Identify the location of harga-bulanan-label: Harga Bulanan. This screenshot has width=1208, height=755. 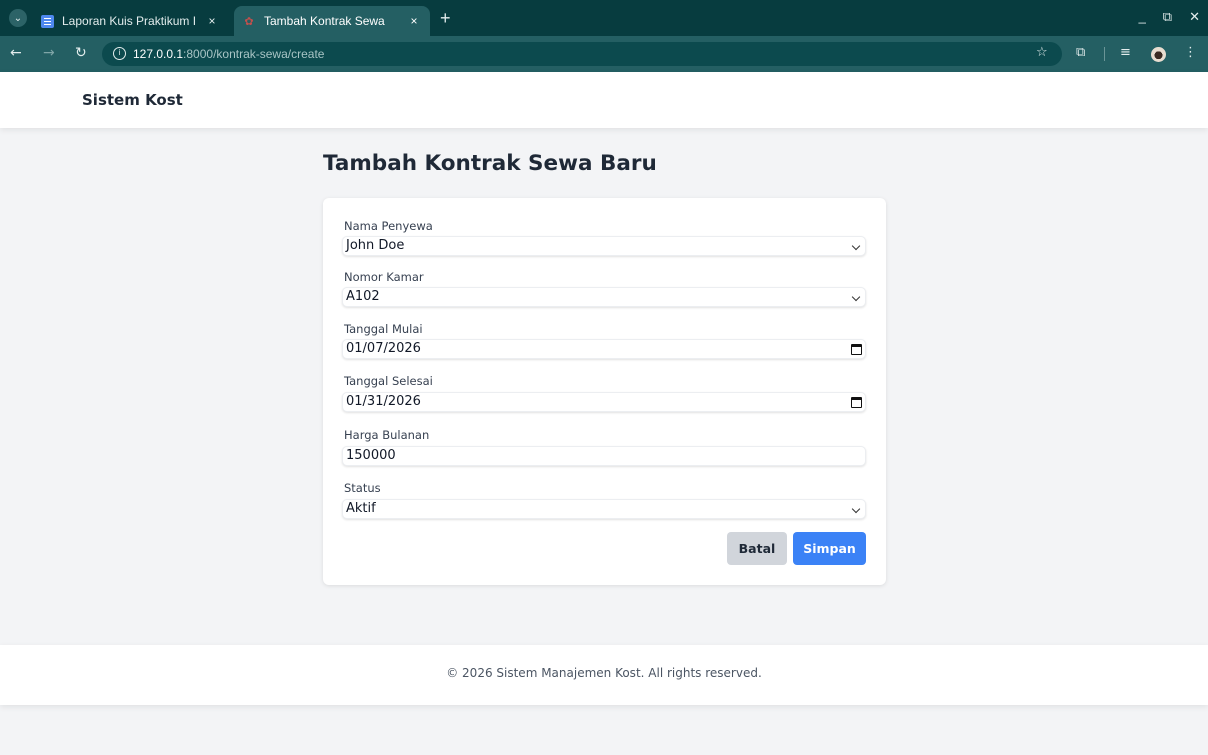
(387, 435).